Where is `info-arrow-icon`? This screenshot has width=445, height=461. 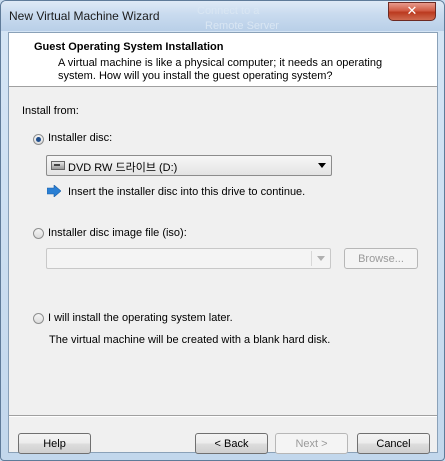 info-arrow-icon is located at coordinates (54, 191).